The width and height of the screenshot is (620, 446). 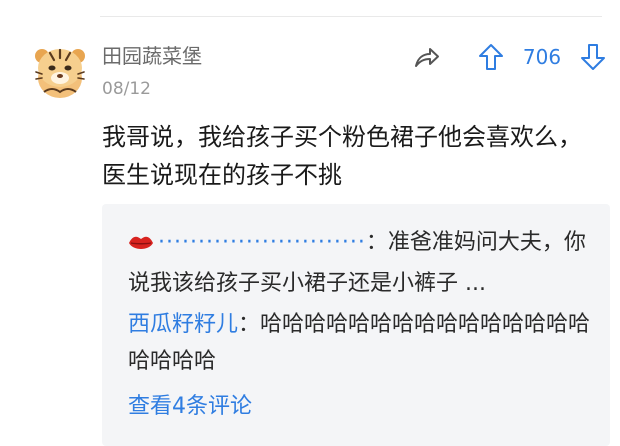 What do you see at coordinates (60, 70) in the screenshot?
I see `user-avatar` at bounding box center [60, 70].